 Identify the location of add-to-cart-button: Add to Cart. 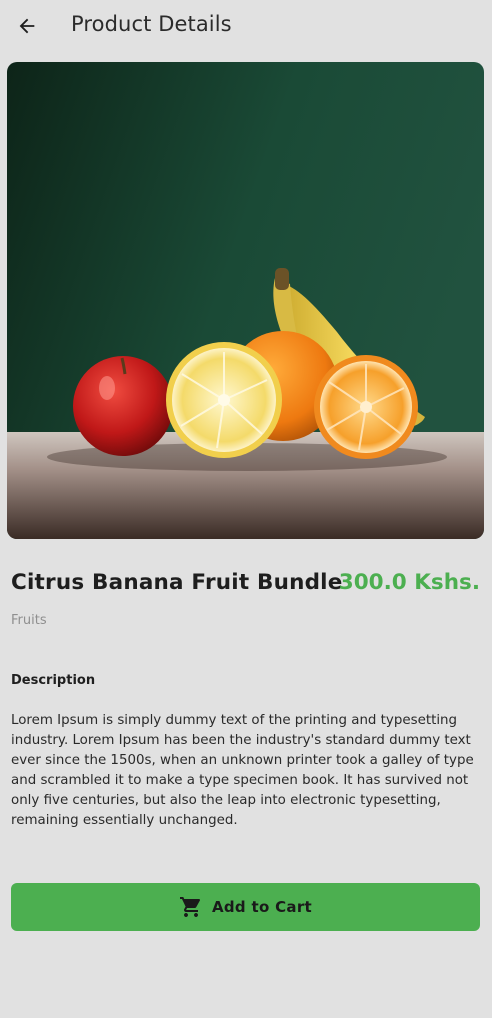
(245, 907).